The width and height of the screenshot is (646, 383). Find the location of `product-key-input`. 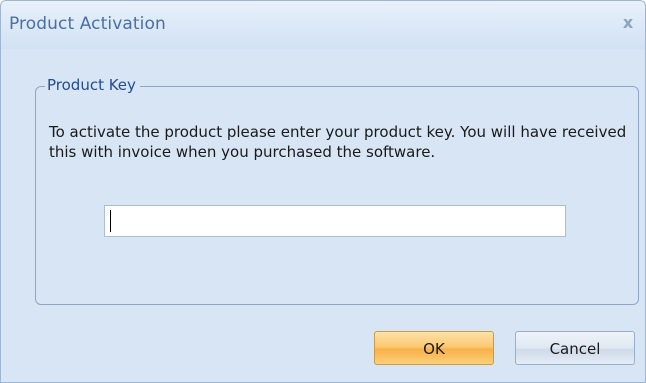

product-key-input is located at coordinates (335, 221).